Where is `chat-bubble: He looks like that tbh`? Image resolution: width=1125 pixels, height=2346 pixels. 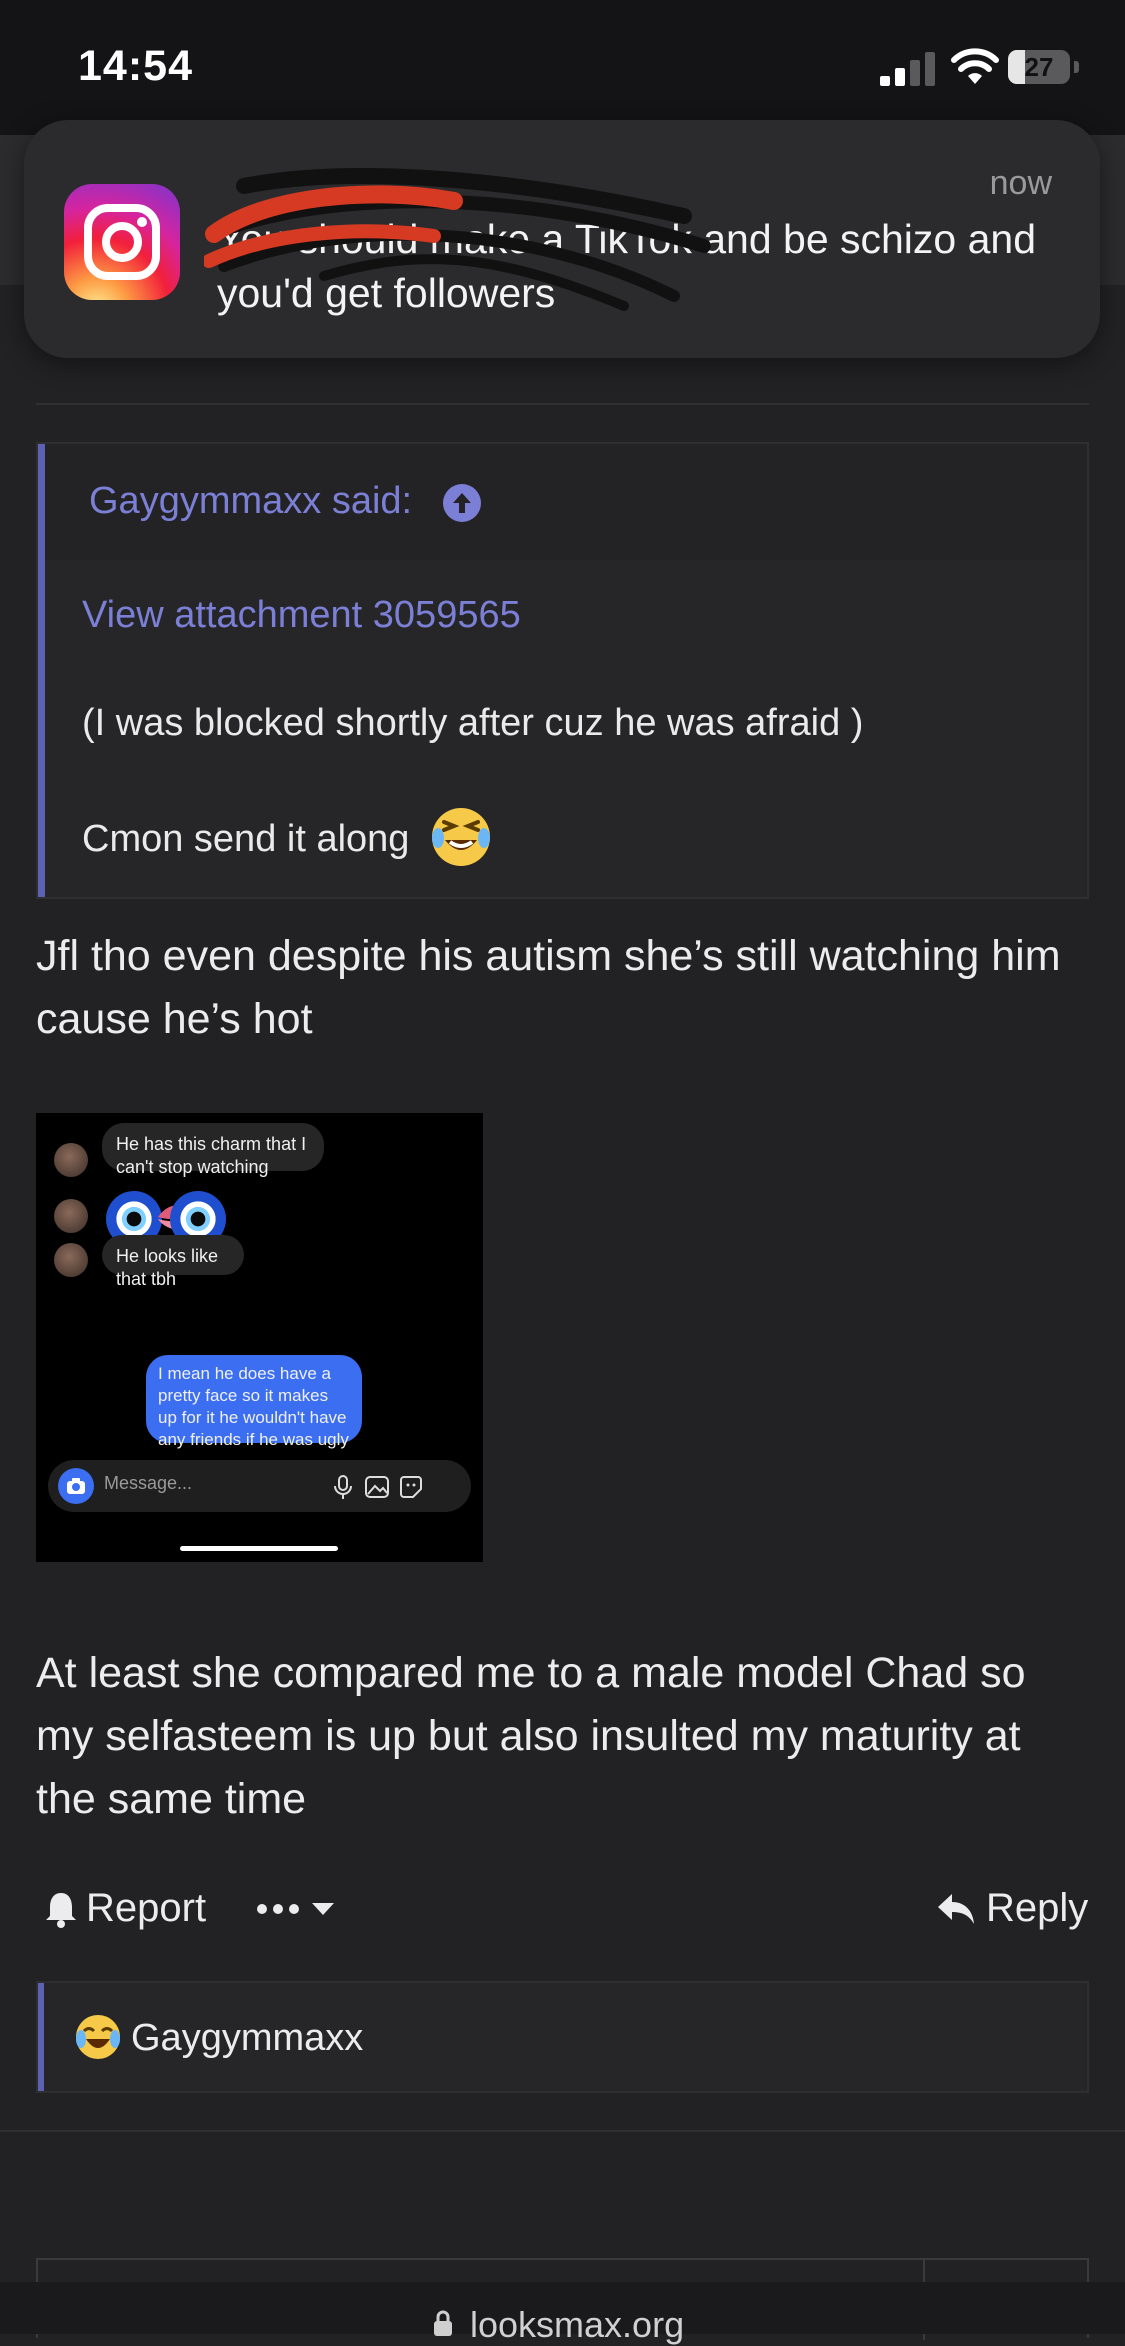
chat-bubble: He looks like that tbh is located at coordinates (173, 1262).